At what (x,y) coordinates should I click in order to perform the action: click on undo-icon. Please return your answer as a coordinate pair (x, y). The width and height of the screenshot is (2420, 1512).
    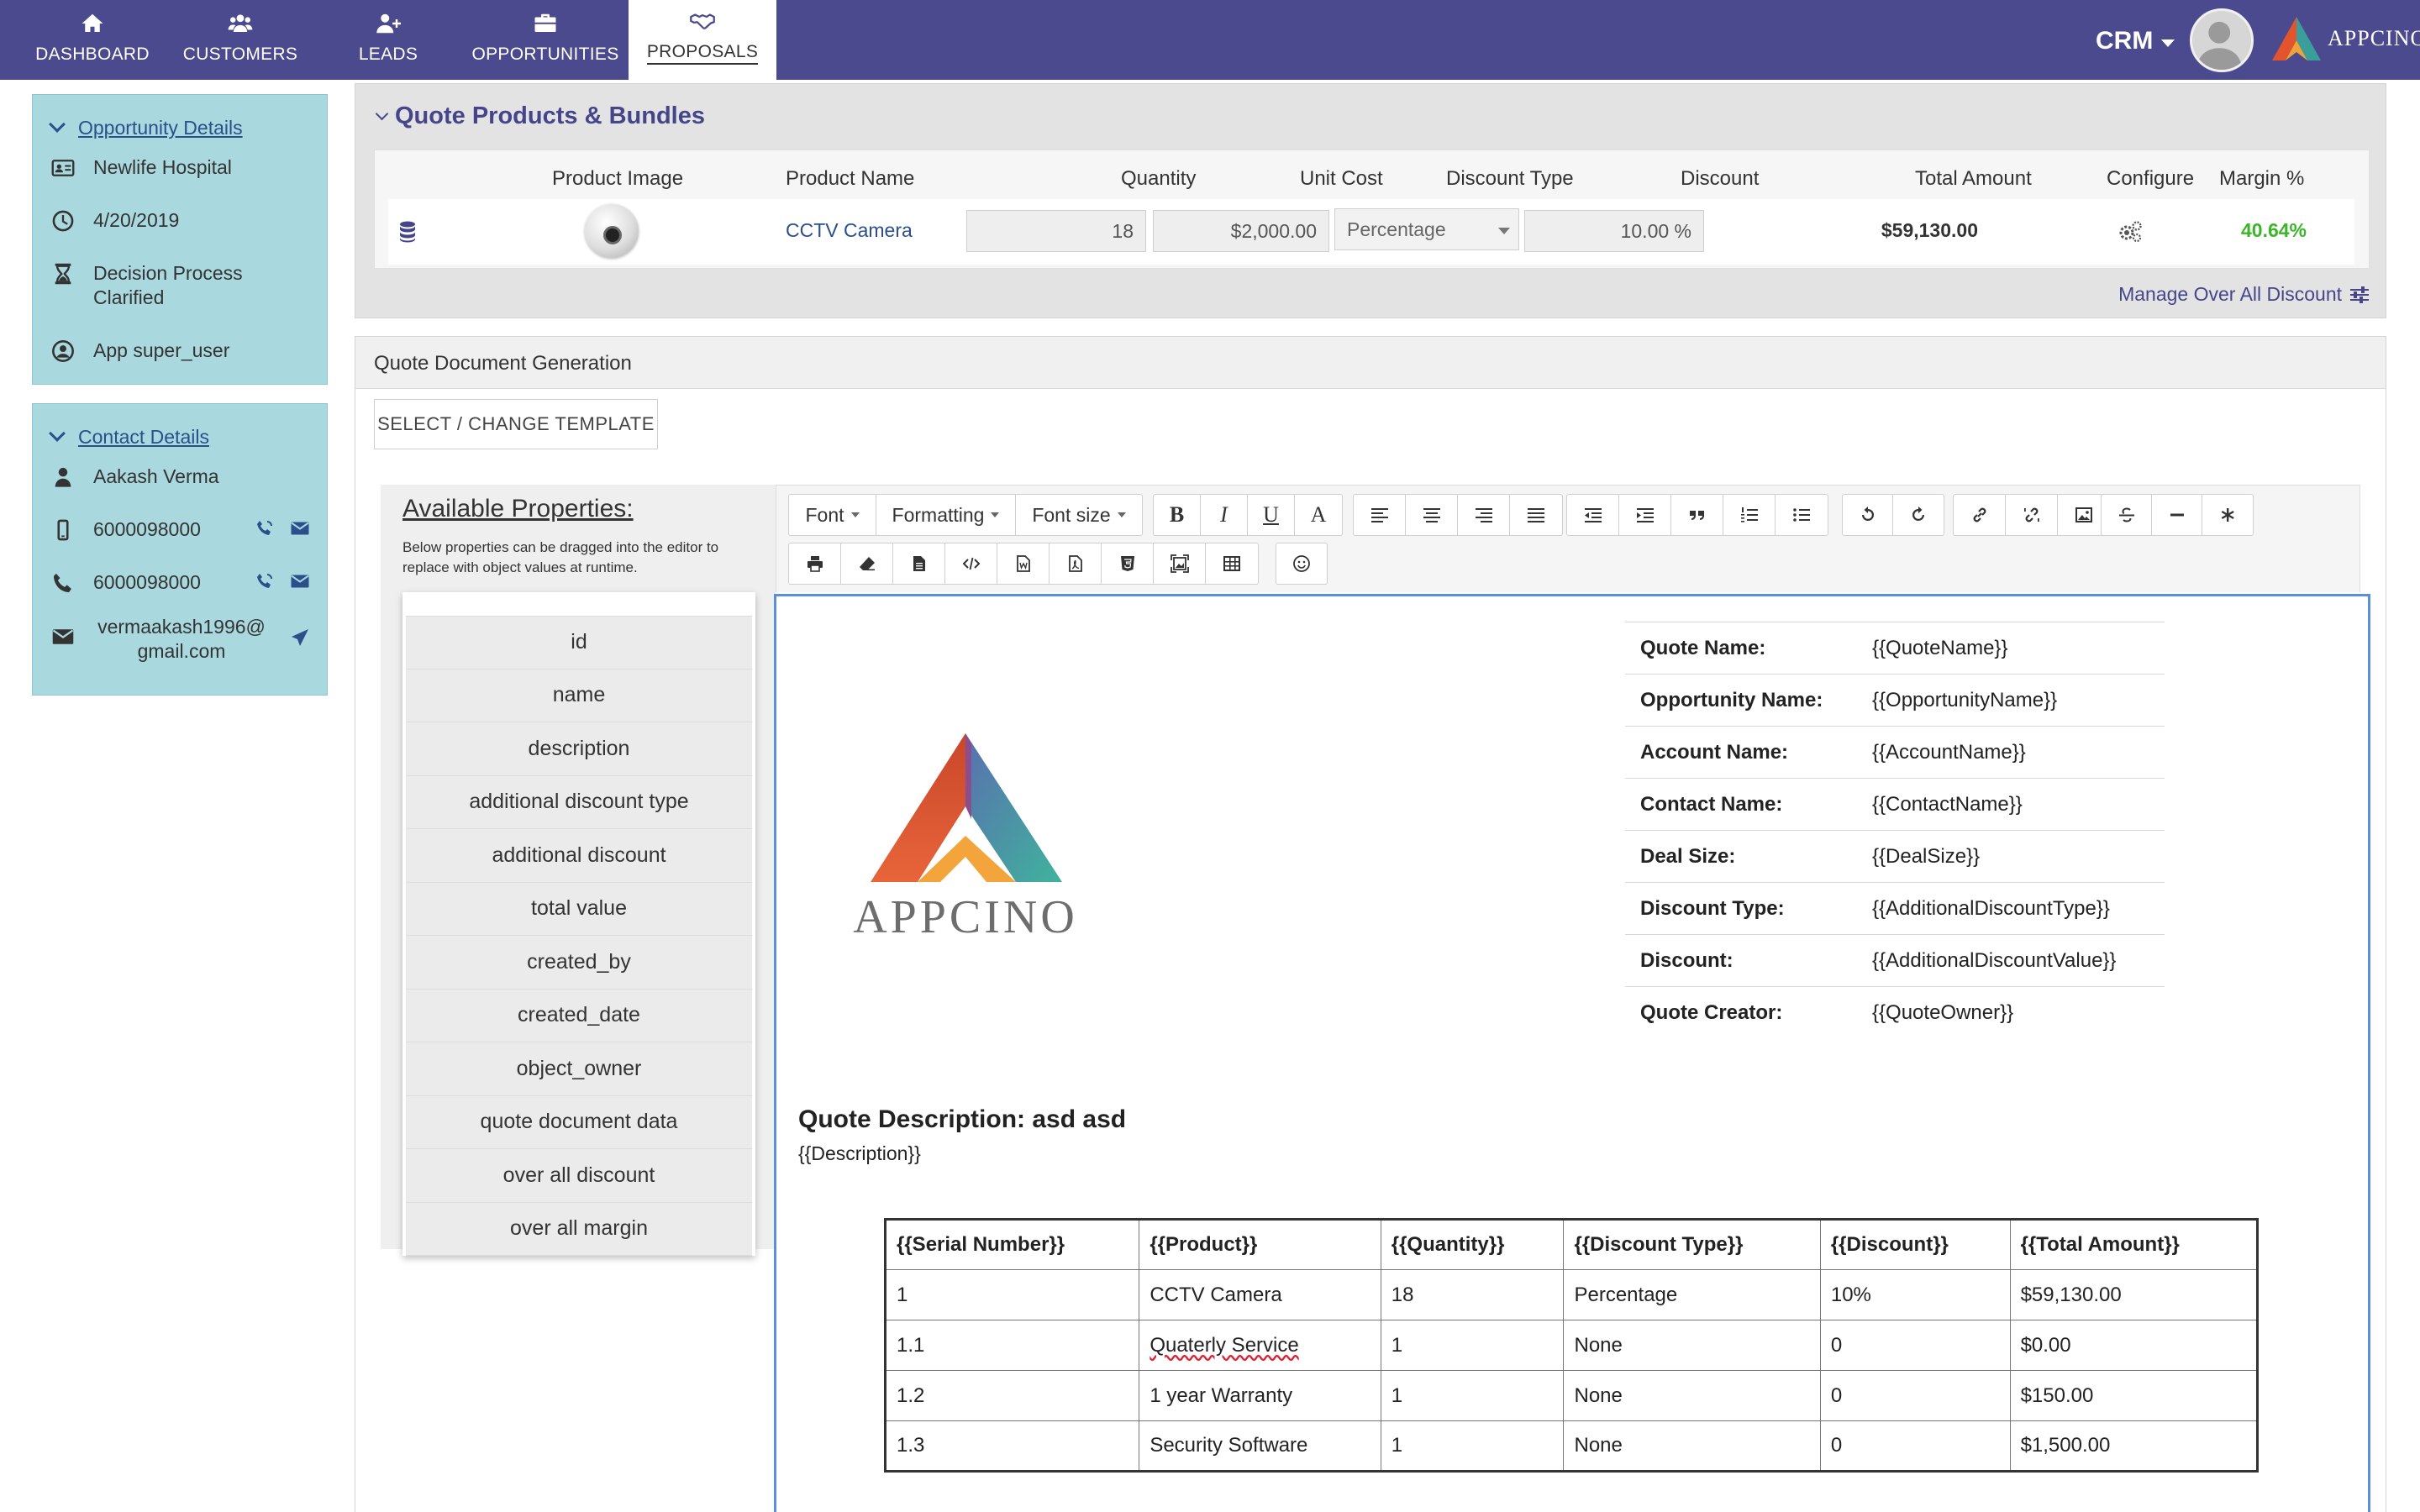
    Looking at the image, I should click on (1868, 515).